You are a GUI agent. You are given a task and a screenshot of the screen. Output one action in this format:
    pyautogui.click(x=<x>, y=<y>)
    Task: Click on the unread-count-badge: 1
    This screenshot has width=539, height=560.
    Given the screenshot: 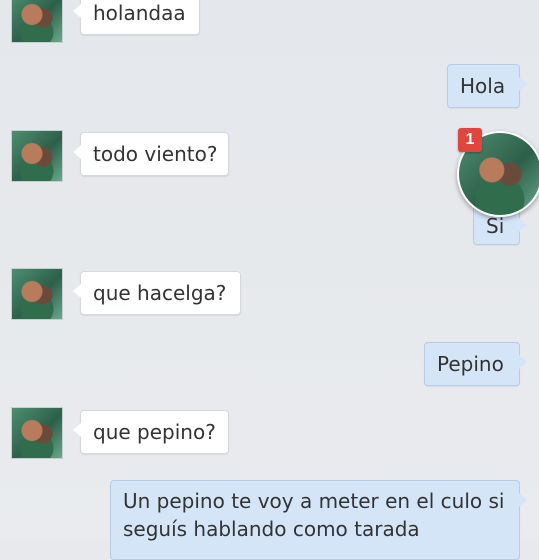 What is the action you would take?
    pyautogui.click(x=470, y=140)
    